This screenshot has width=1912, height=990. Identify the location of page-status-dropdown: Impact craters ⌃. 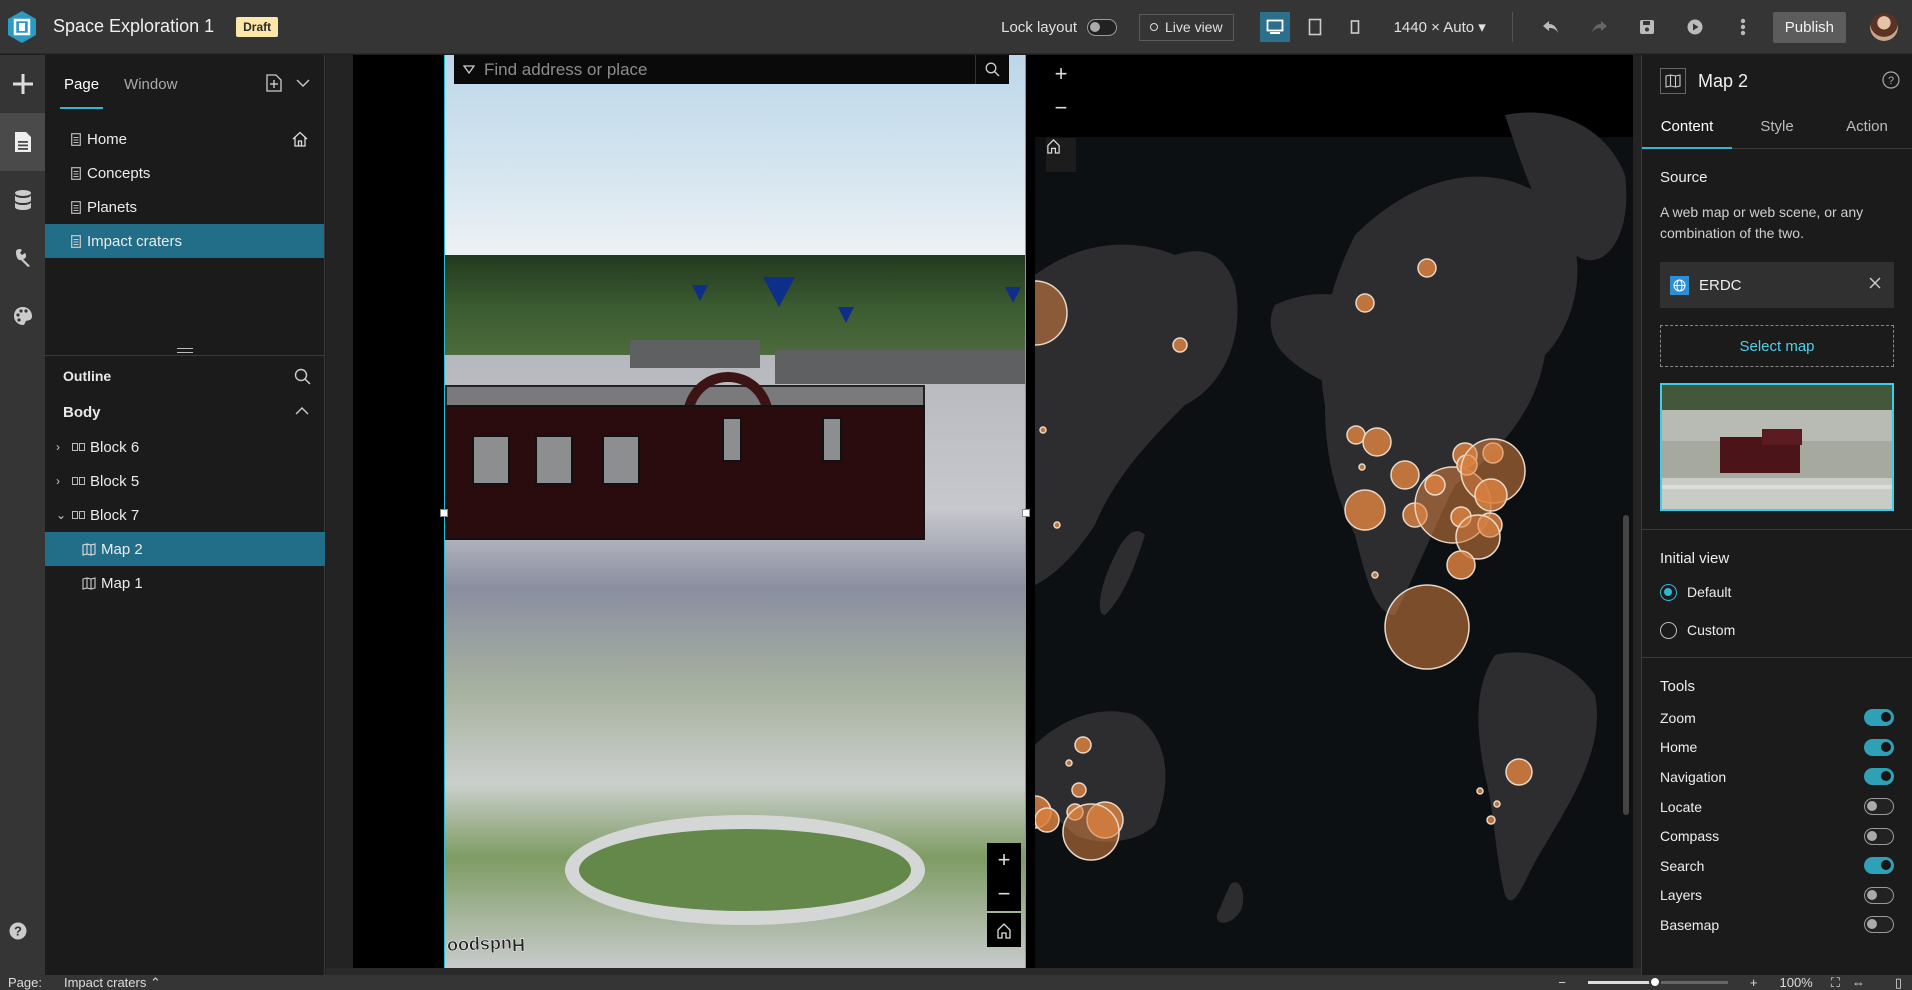
(112, 982).